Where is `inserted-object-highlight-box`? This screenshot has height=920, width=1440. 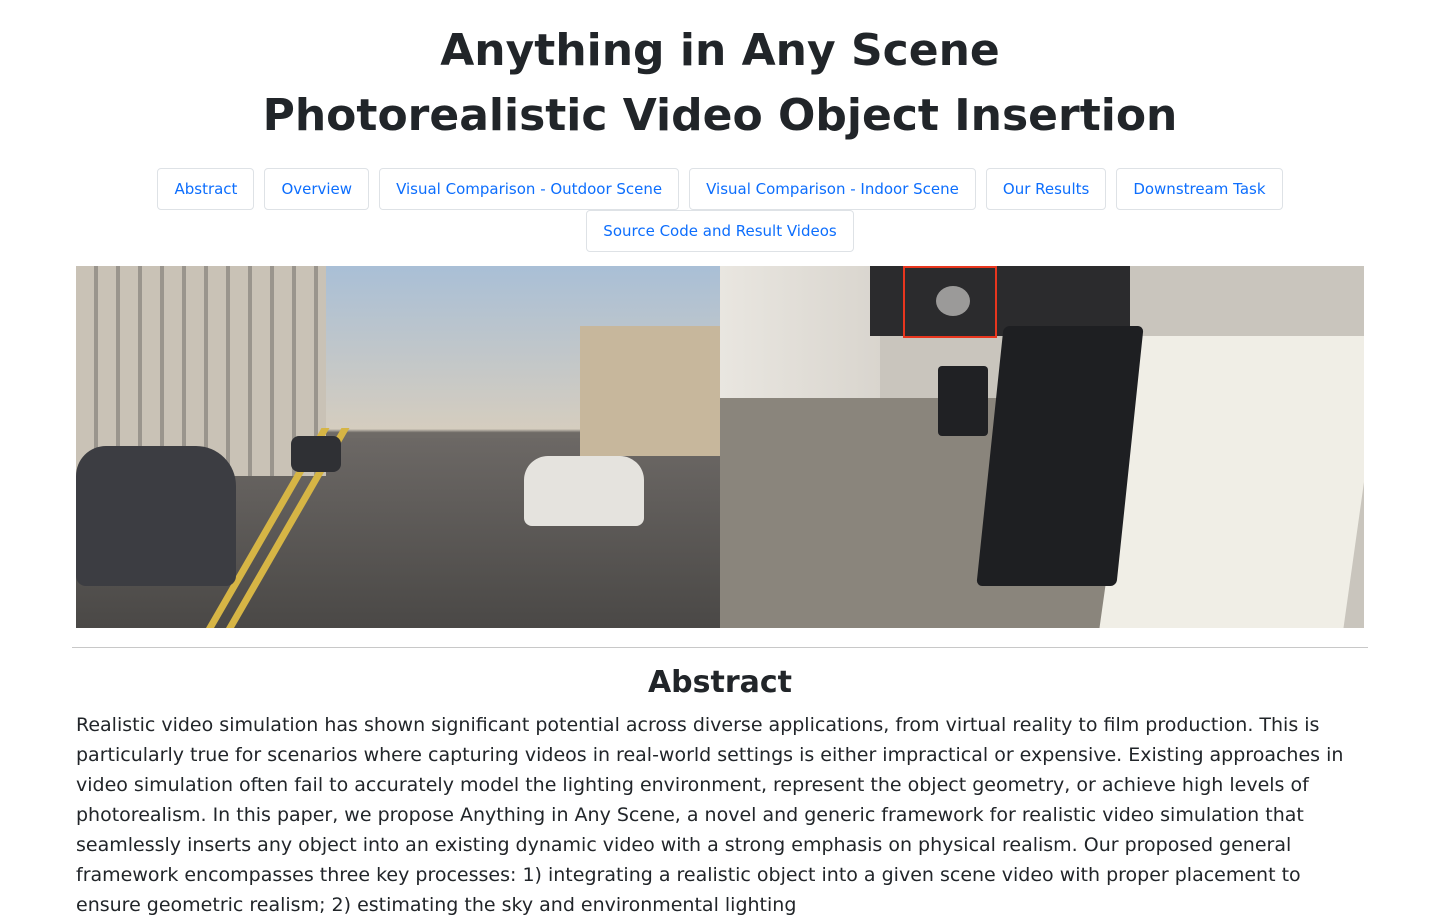
inserted-object-highlight-box is located at coordinates (950, 302).